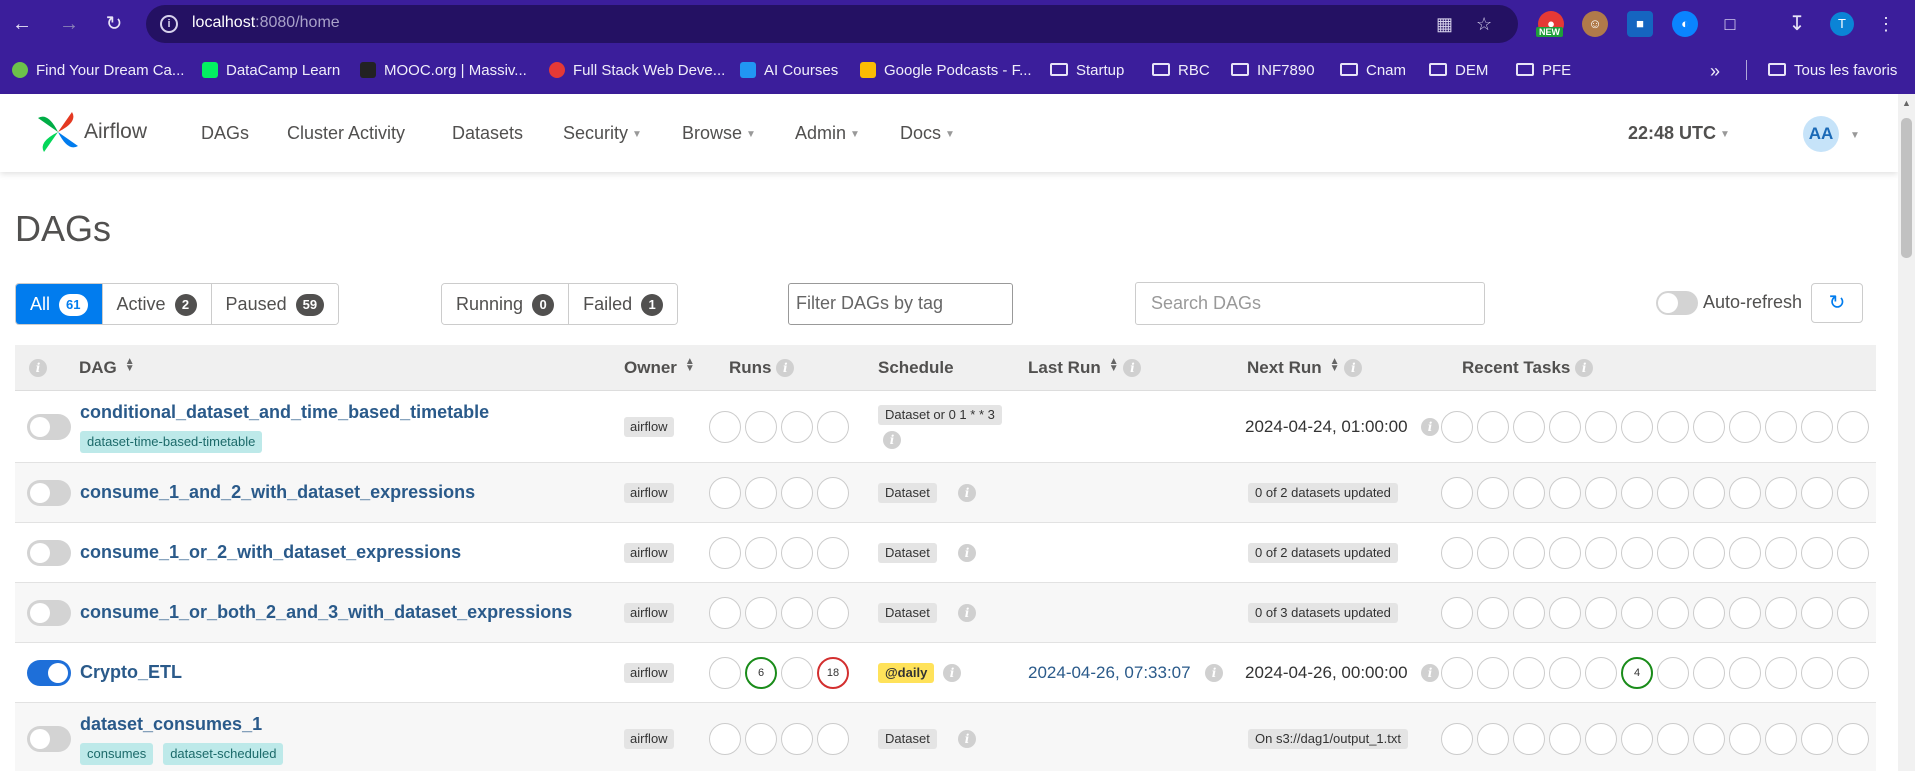 The height and width of the screenshot is (771, 1915). I want to click on schedule-badge: @daily, so click(906, 673).